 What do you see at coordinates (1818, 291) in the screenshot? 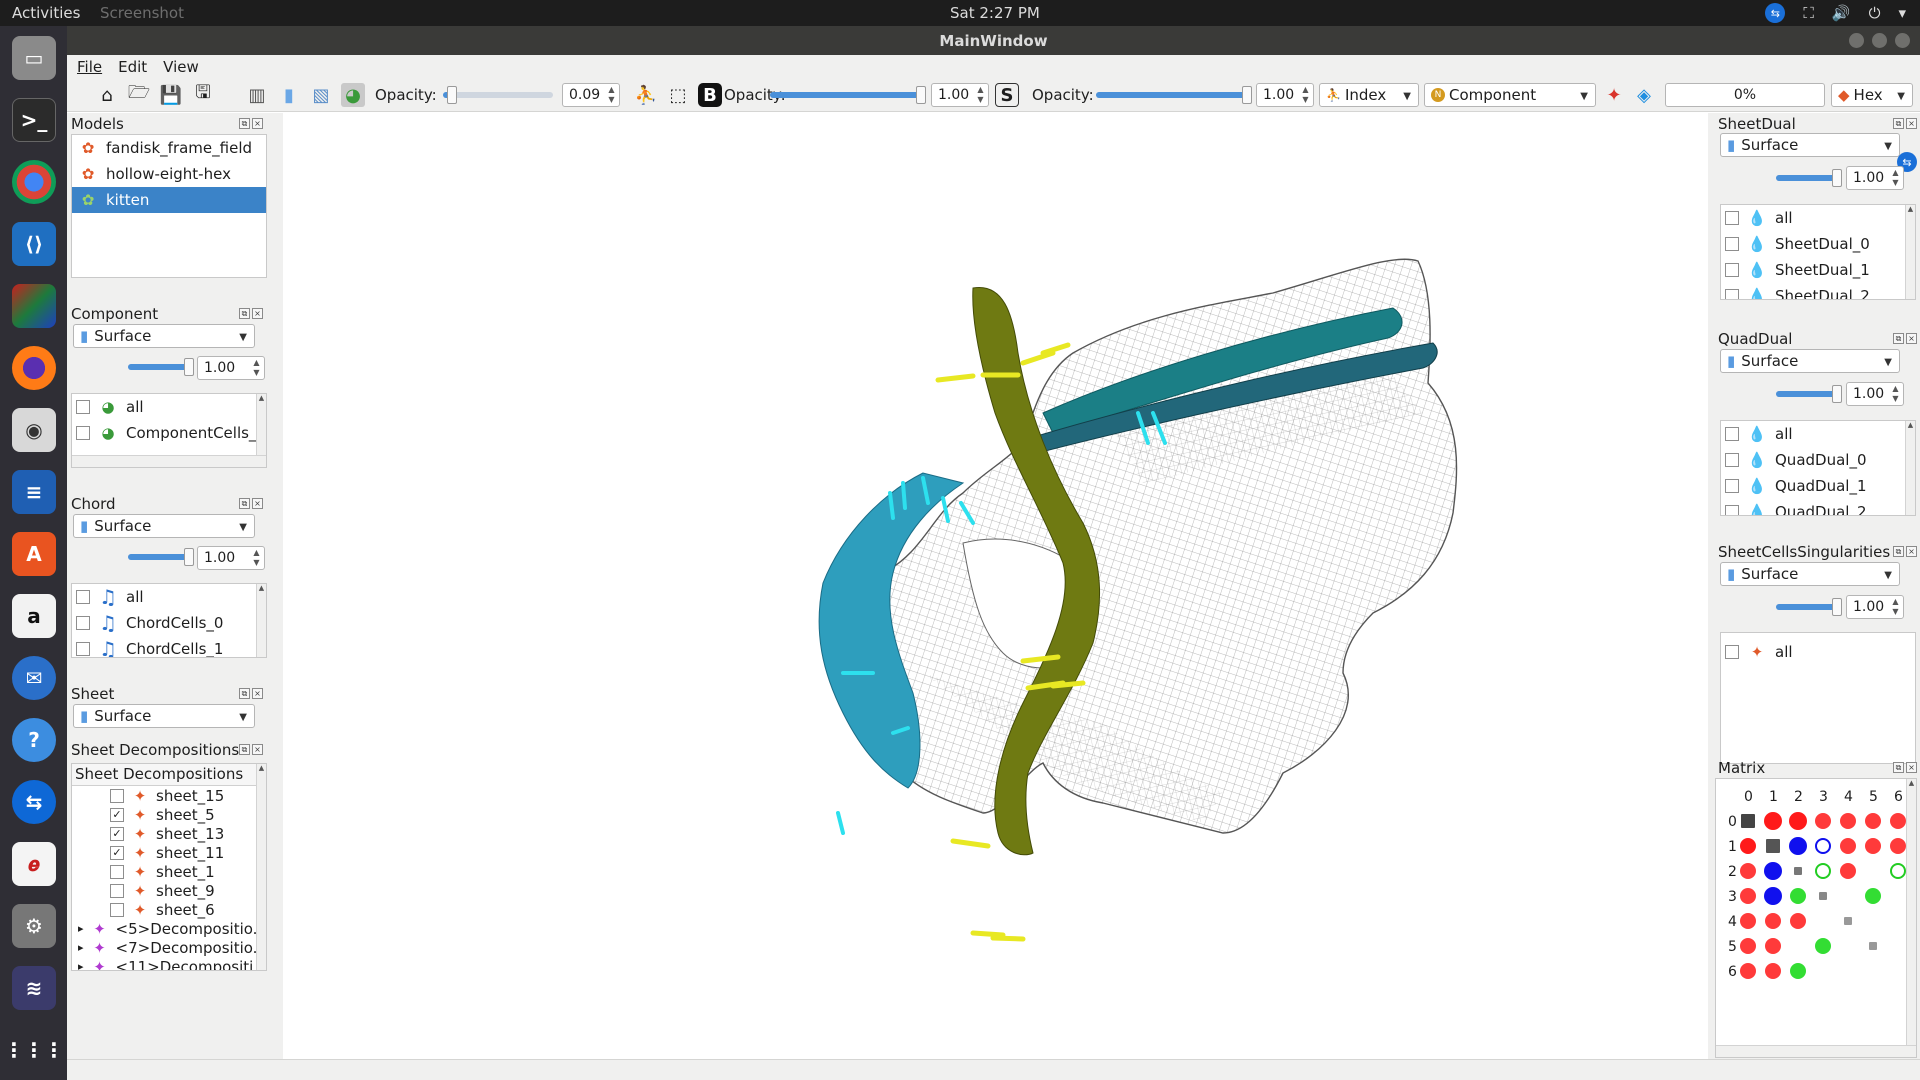
I see `list-item: 💧 SheetDual_2` at bounding box center [1818, 291].